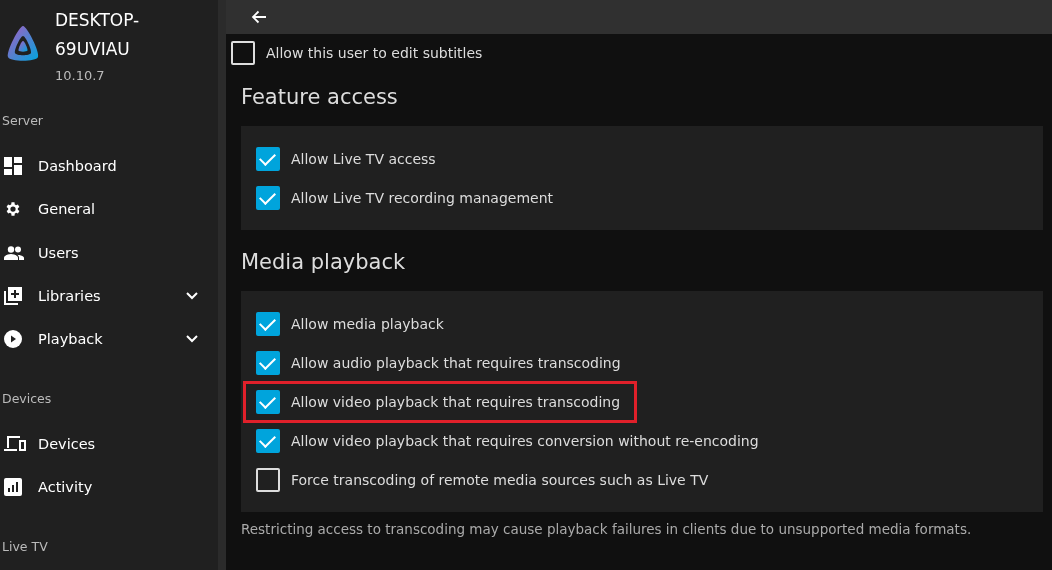 This screenshot has width=1052, height=570. Describe the element at coordinates (22, 120) in the screenshot. I see `section-header: Server` at that location.